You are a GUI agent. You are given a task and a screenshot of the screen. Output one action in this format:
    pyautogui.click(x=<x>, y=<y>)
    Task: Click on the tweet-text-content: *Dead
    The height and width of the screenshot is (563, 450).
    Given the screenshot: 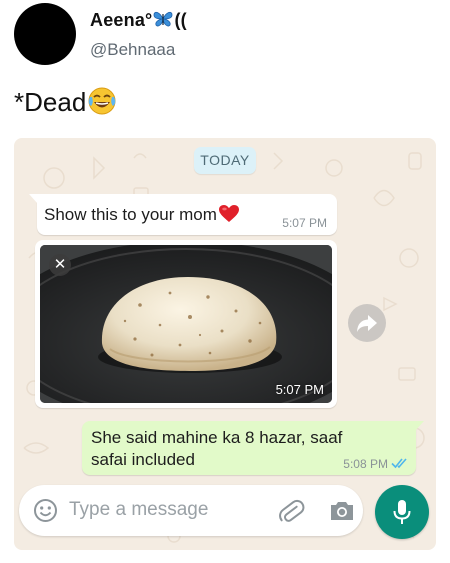 What is the action you would take?
    pyautogui.click(x=50, y=102)
    